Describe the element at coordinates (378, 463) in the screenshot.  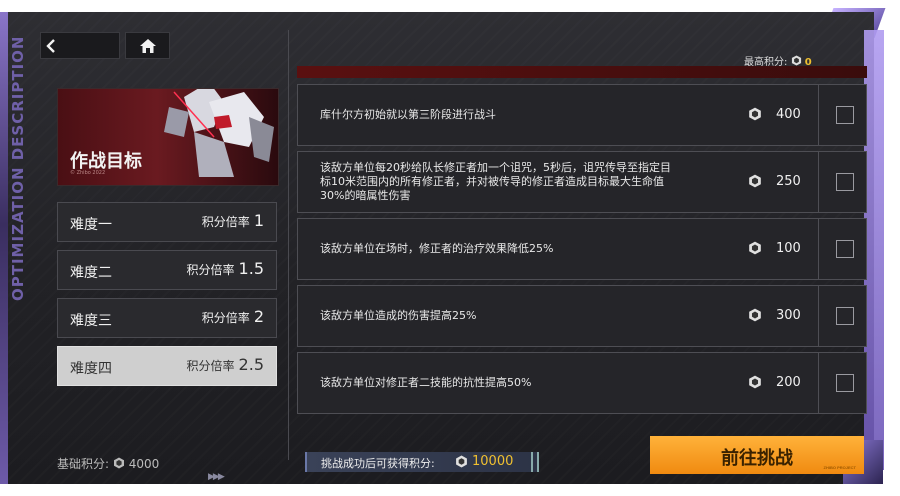
I see `reward-label: 挑战成功后可获得积分:` at that location.